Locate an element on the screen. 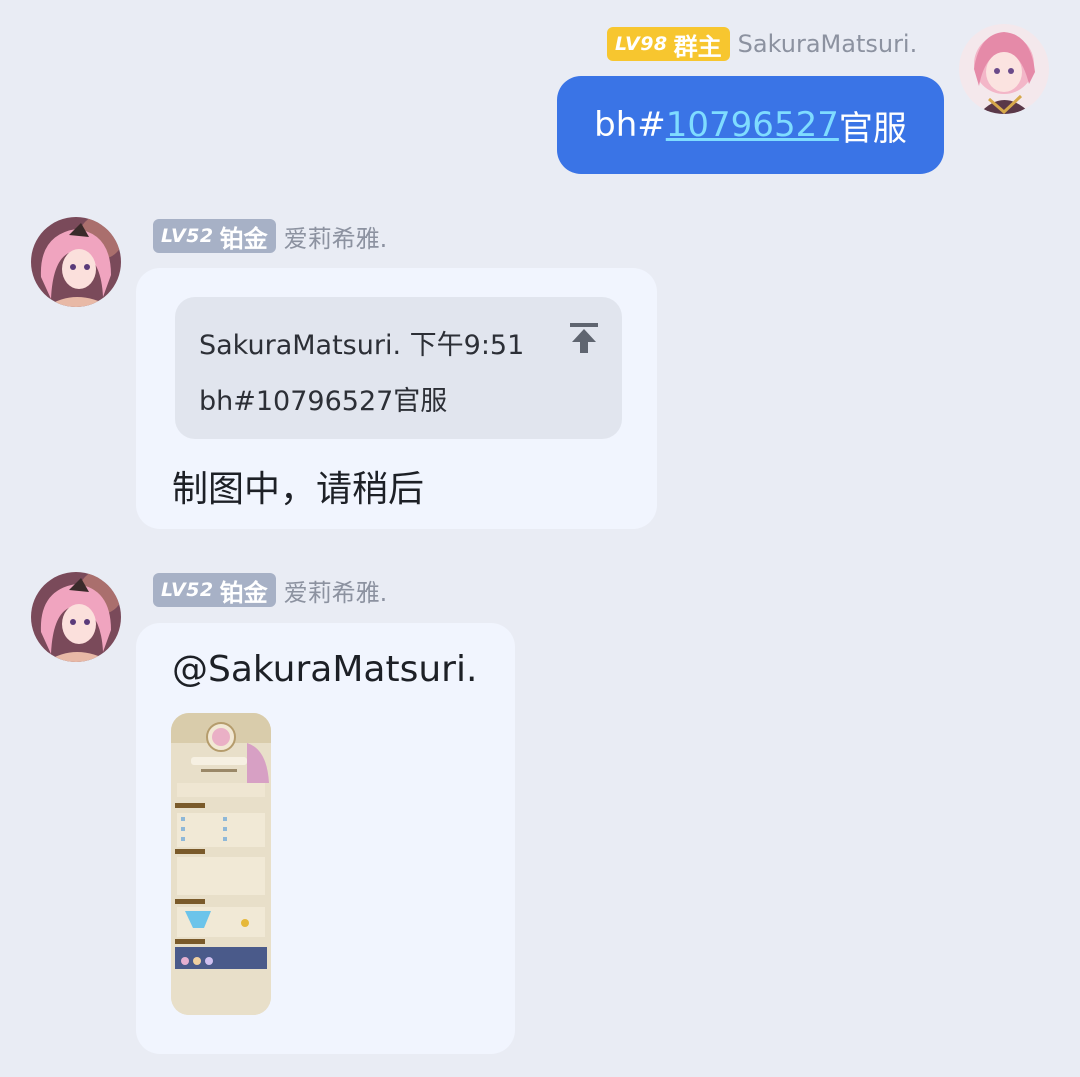  quote-time: 下午9:51 is located at coordinates (467, 345).